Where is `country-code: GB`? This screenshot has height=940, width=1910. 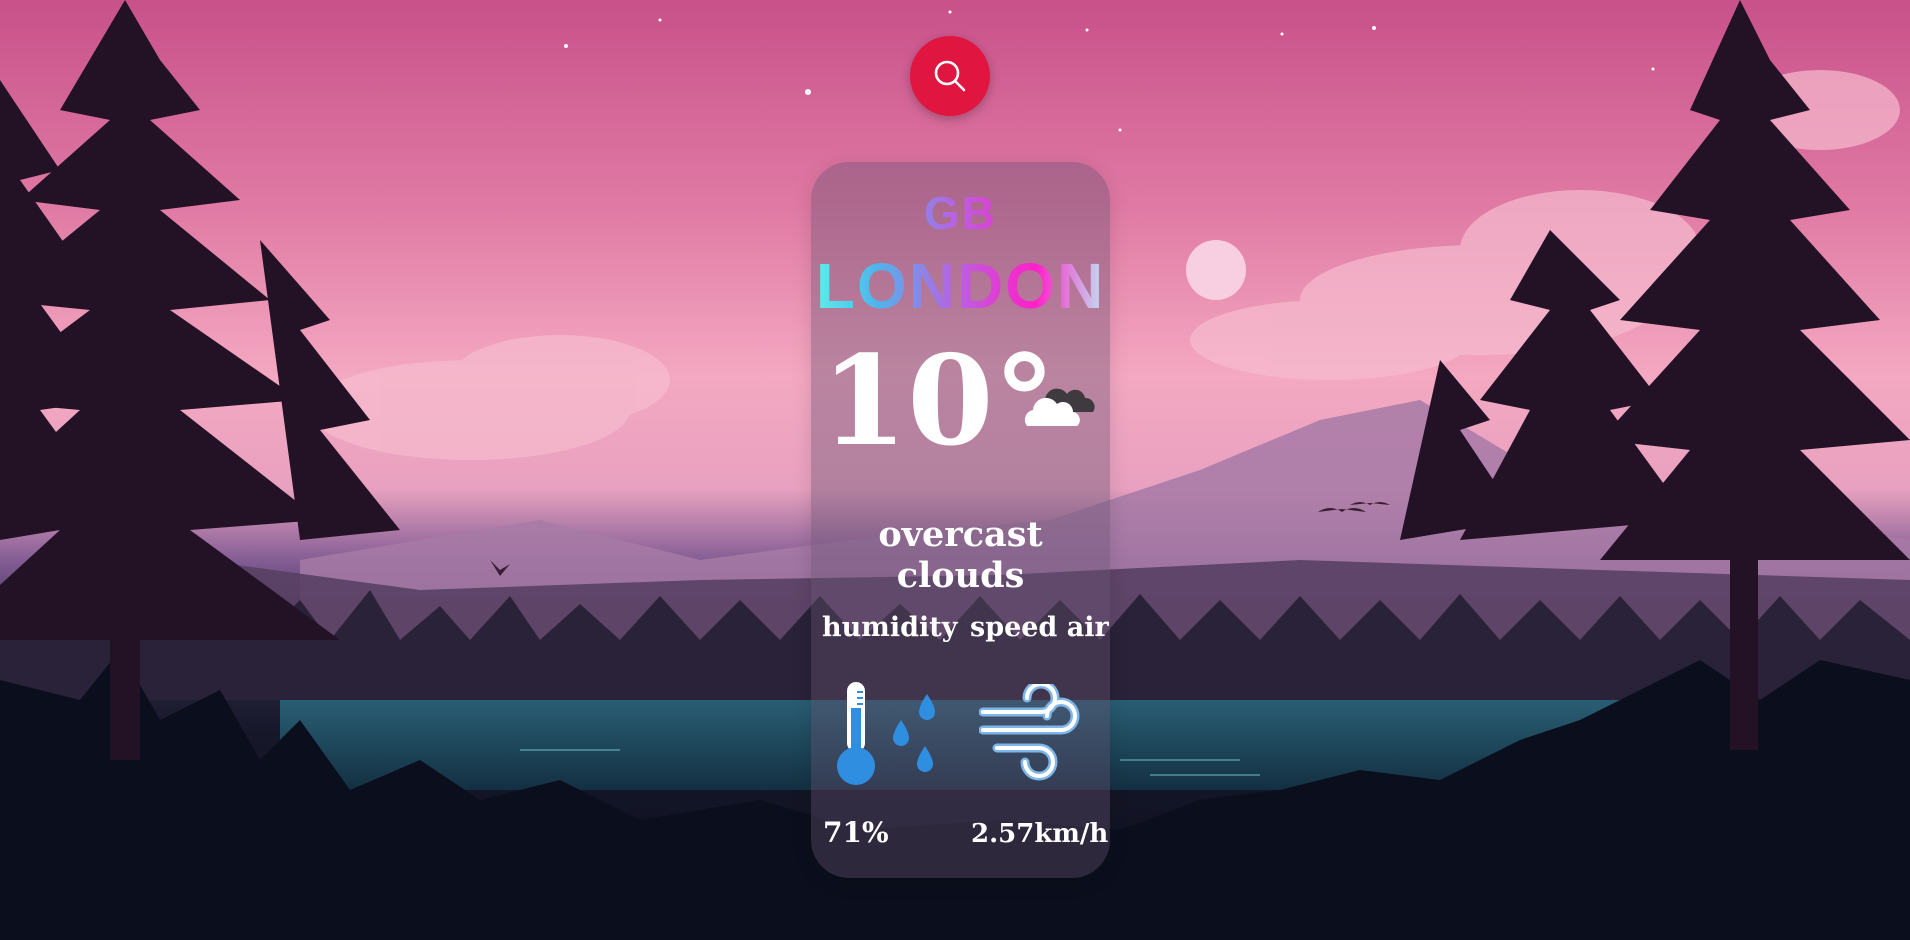
country-code: GB is located at coordinates (960, 213).